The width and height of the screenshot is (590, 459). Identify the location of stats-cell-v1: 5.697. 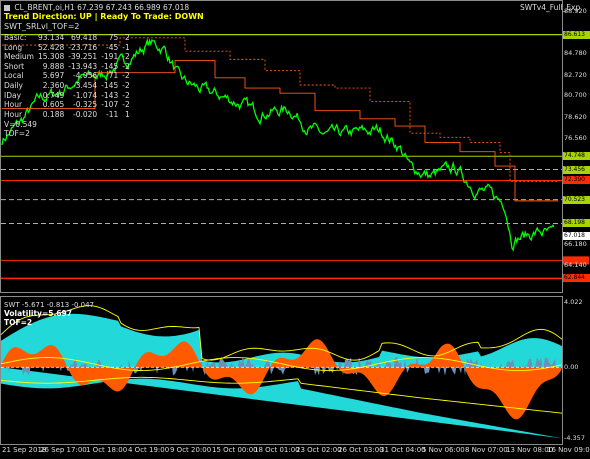
(53, 76).